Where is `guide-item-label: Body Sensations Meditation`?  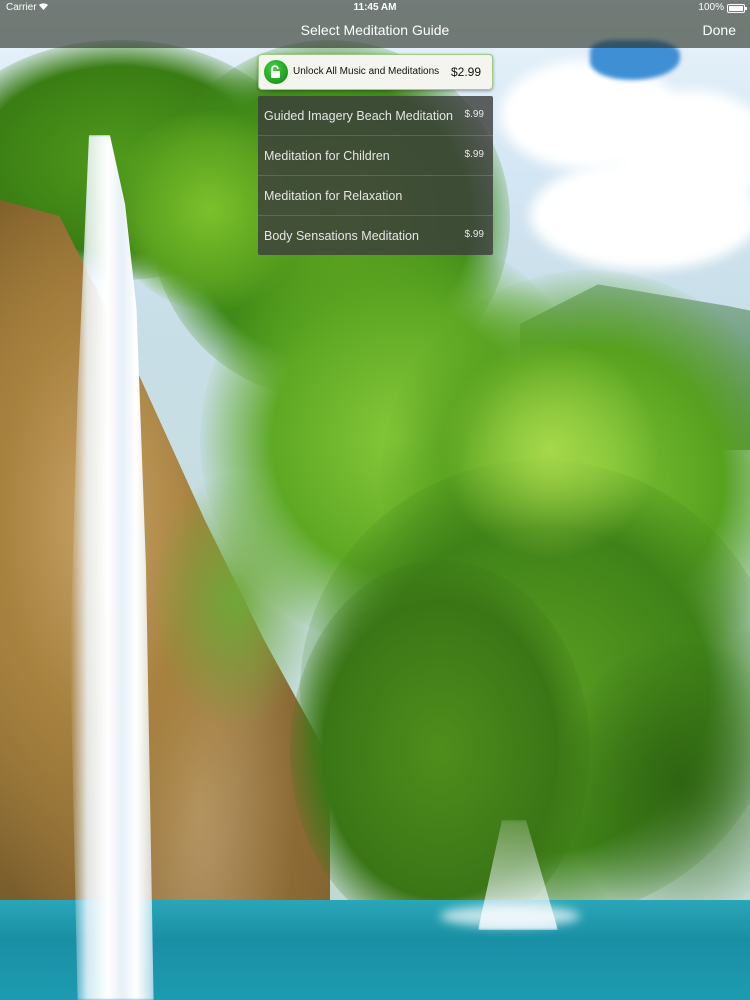
guide-item-label: Body Sensations Meditation is located at coordinates (341, 236).